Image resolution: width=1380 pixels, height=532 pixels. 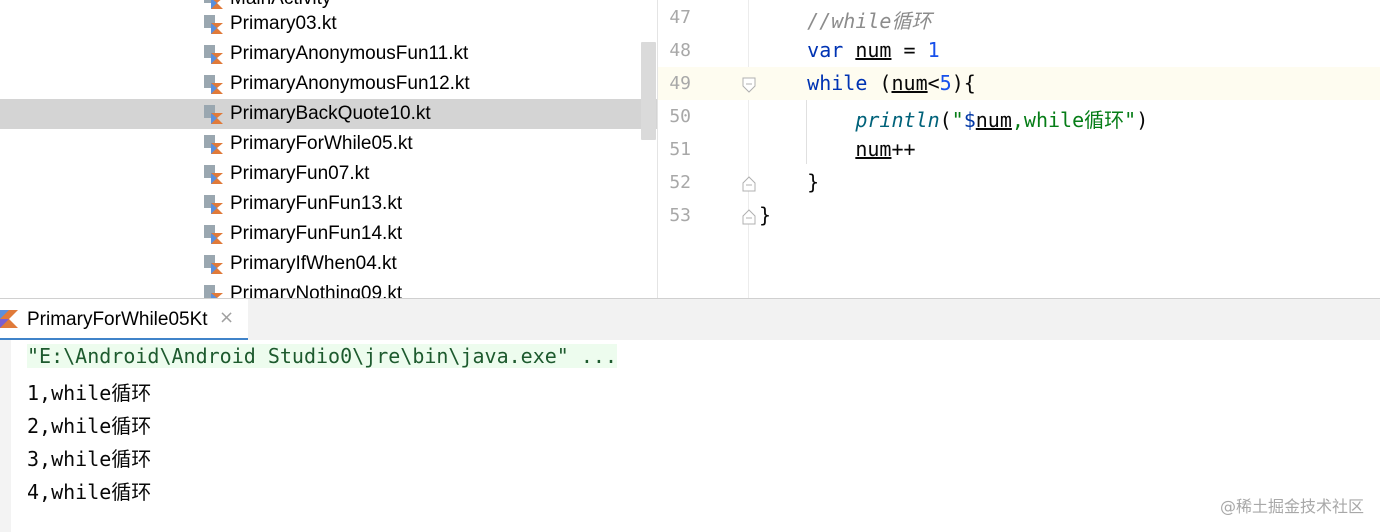 What do you see at coordinates (1291, 506) in the screenshot?
I see `watermark: @稀土掘金技术社区` at bounding box center [1291, 506].